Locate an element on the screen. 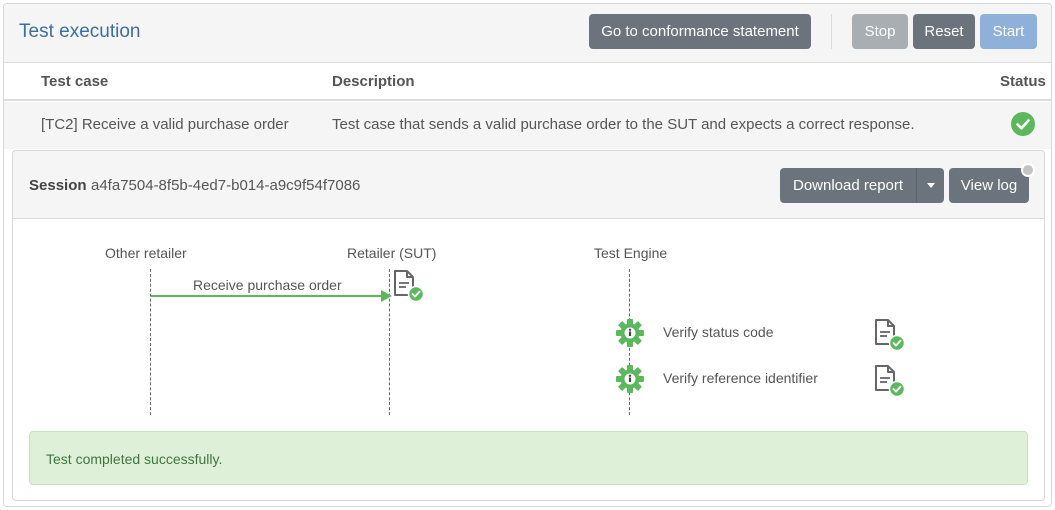 The height and width of the screenshot is (510, 1055). header-divider is located at coordinates (831, 31).